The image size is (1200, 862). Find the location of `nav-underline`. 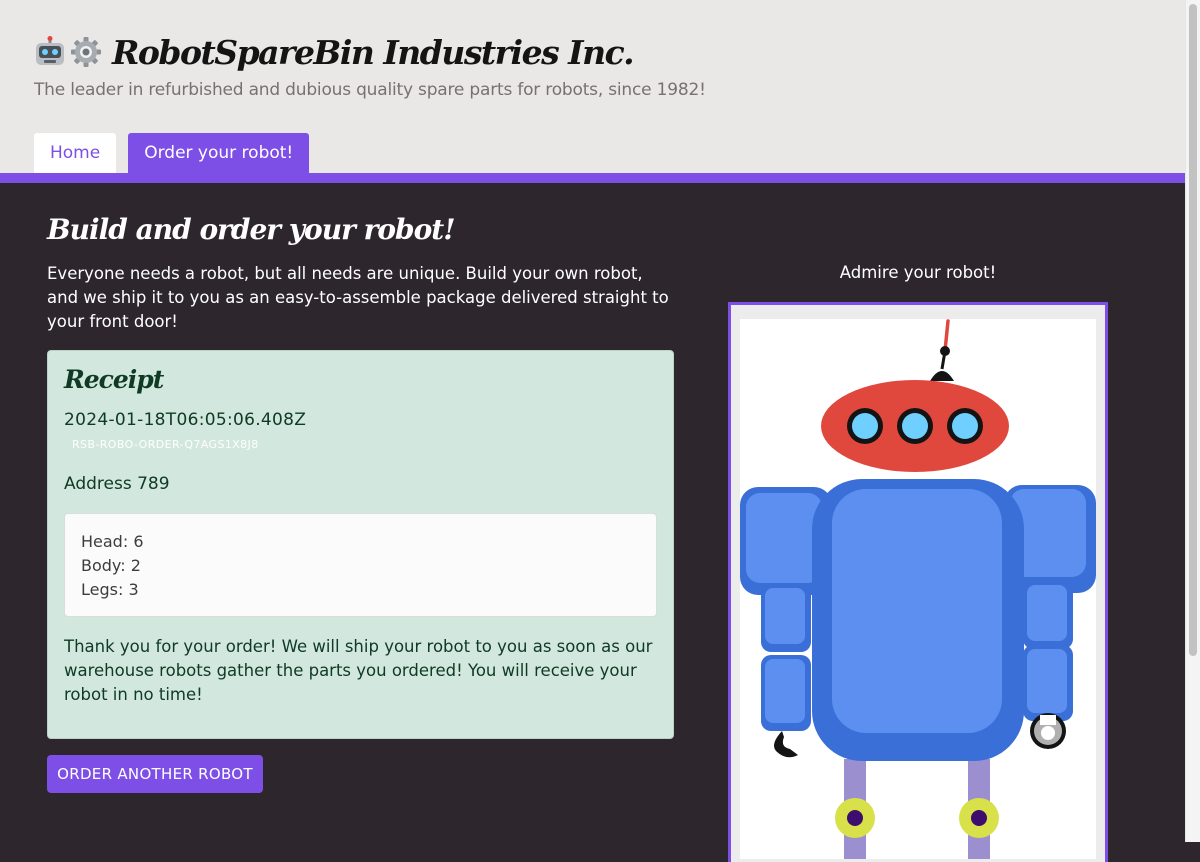

nav-underline is located at coordinates (592, 178).